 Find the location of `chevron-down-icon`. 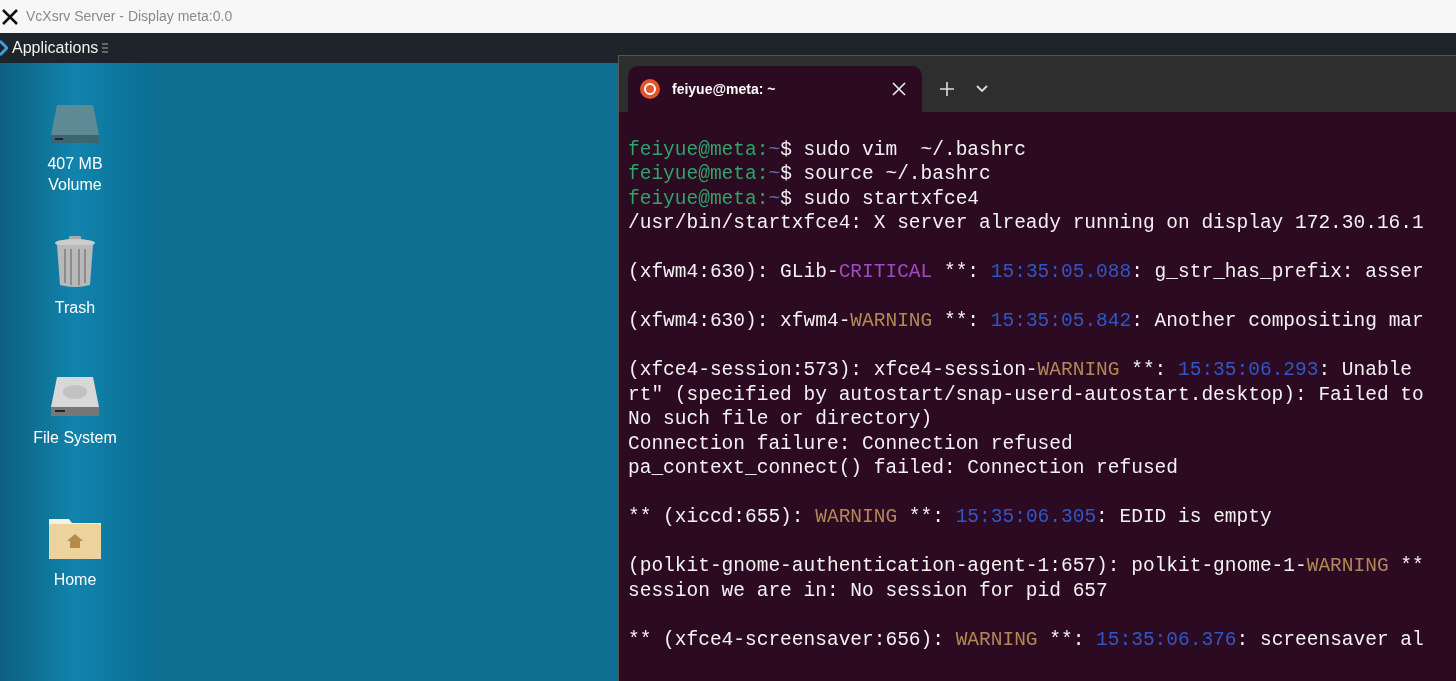

chevron-down-icon is located at coordinates (982, 89).